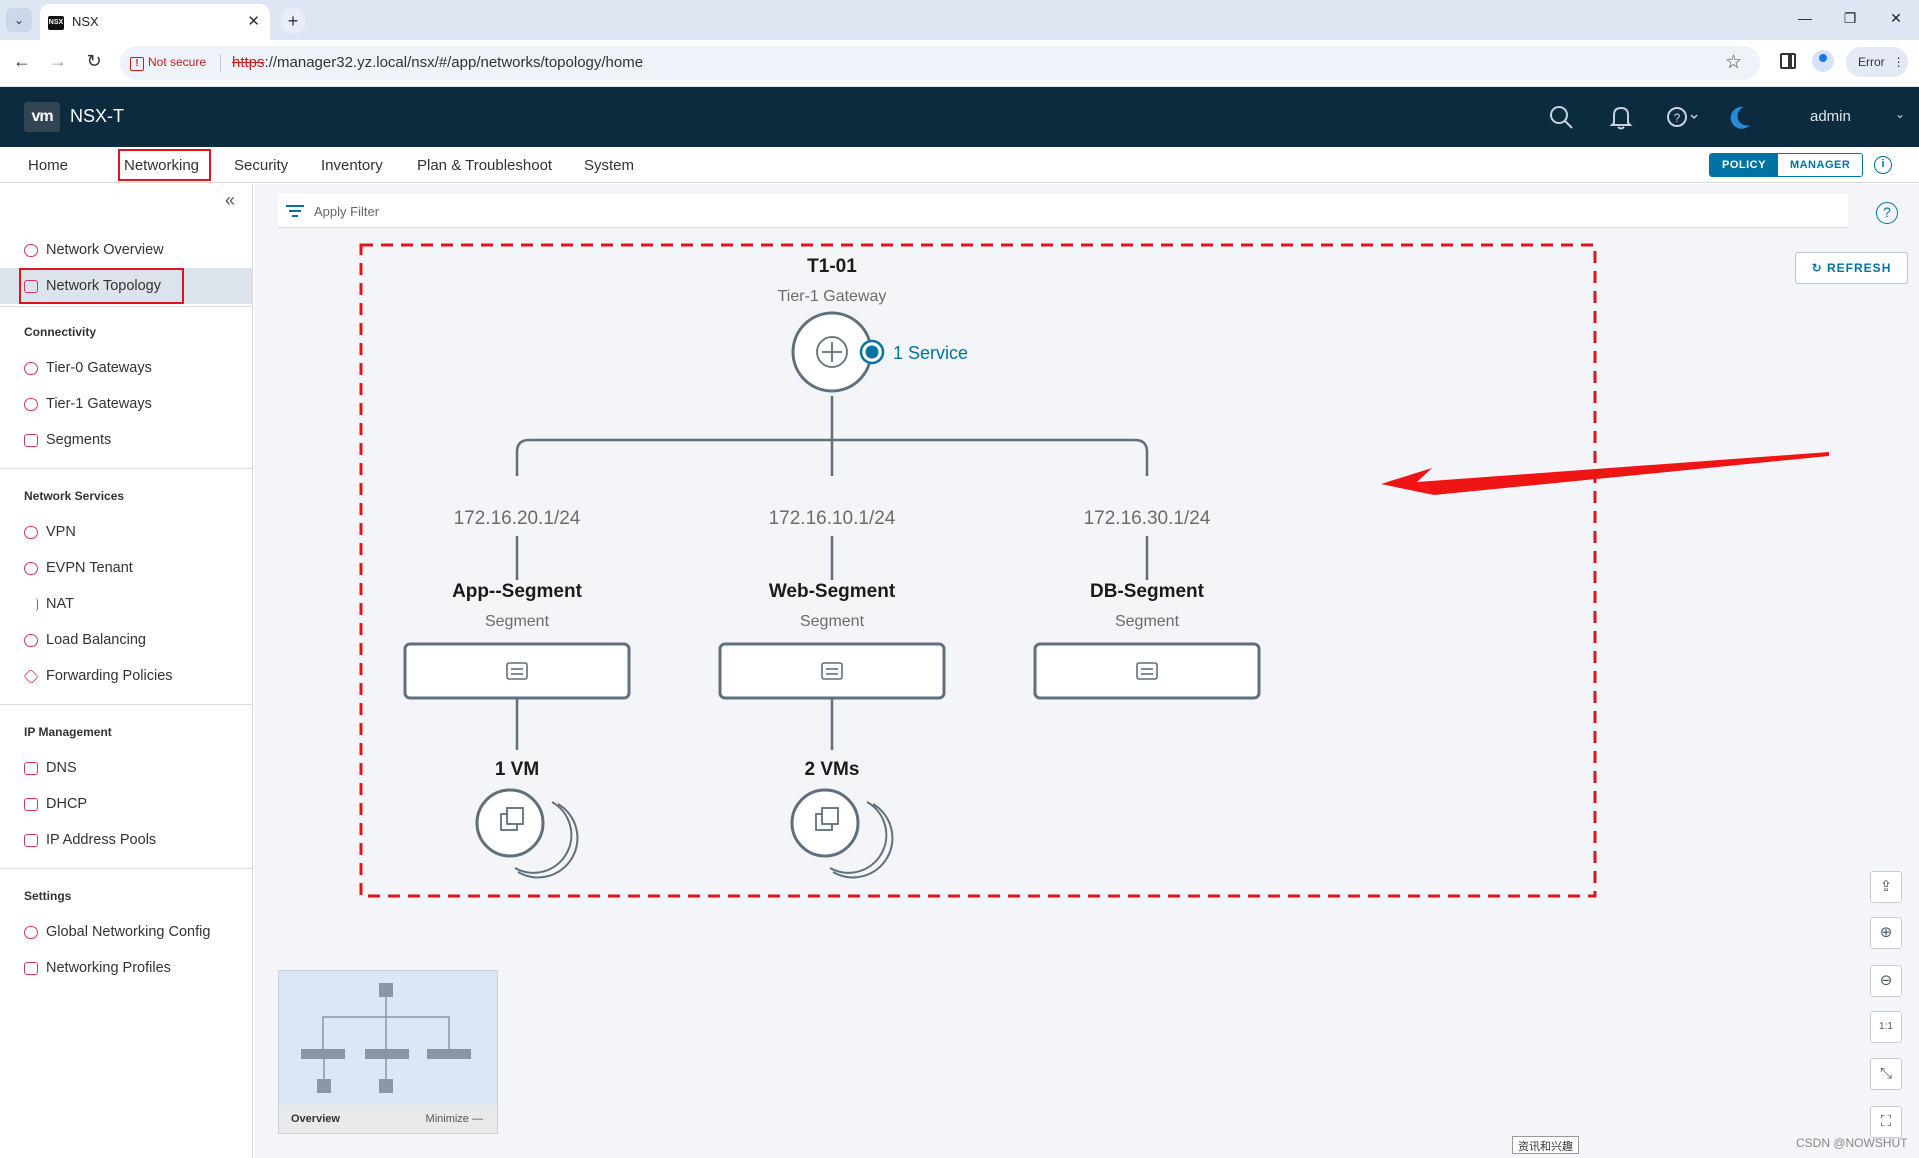  Describe the element at coordinates (1899, 62) in the screenshot. I see `more-menu-icon: ⋮` at that location.